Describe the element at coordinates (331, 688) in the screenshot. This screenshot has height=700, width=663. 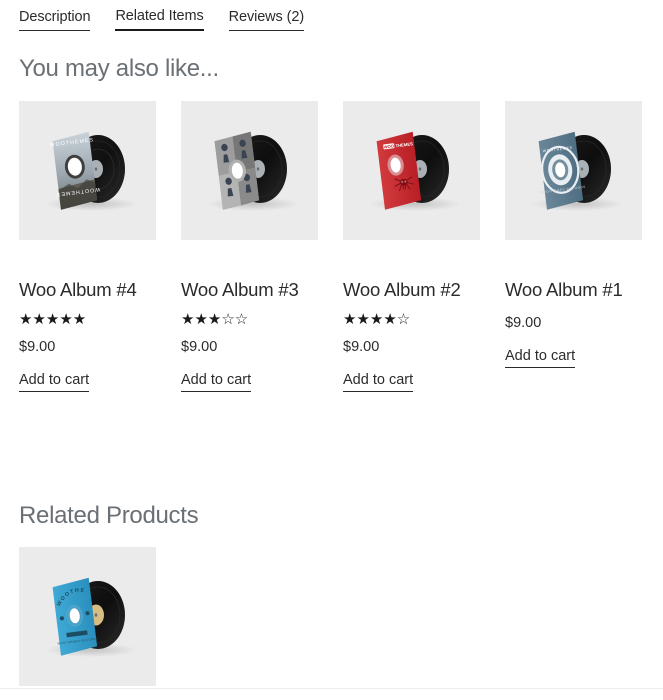
I see `bottom-divider` at that location.